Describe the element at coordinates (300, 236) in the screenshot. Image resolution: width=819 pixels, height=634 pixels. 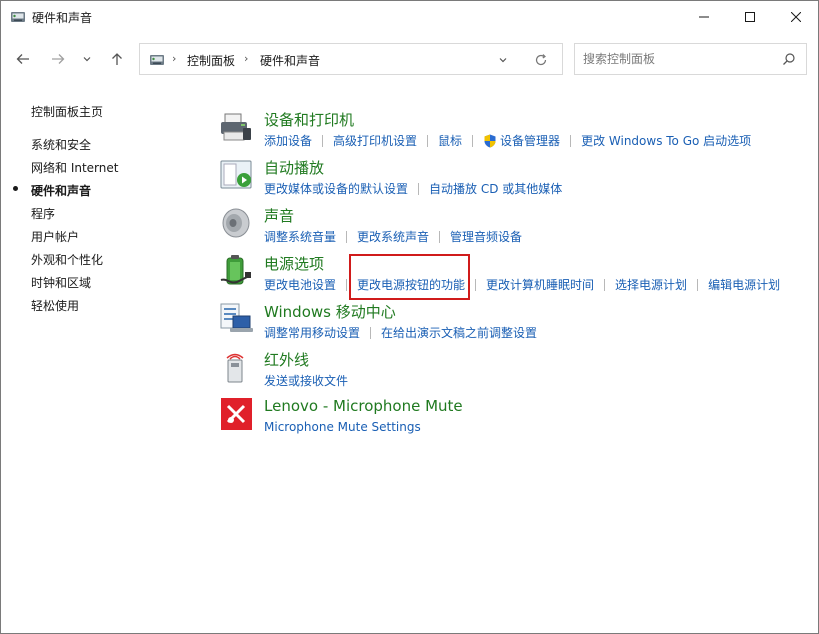
I see `adjust-volume-link: 调整系统音量` at that location.